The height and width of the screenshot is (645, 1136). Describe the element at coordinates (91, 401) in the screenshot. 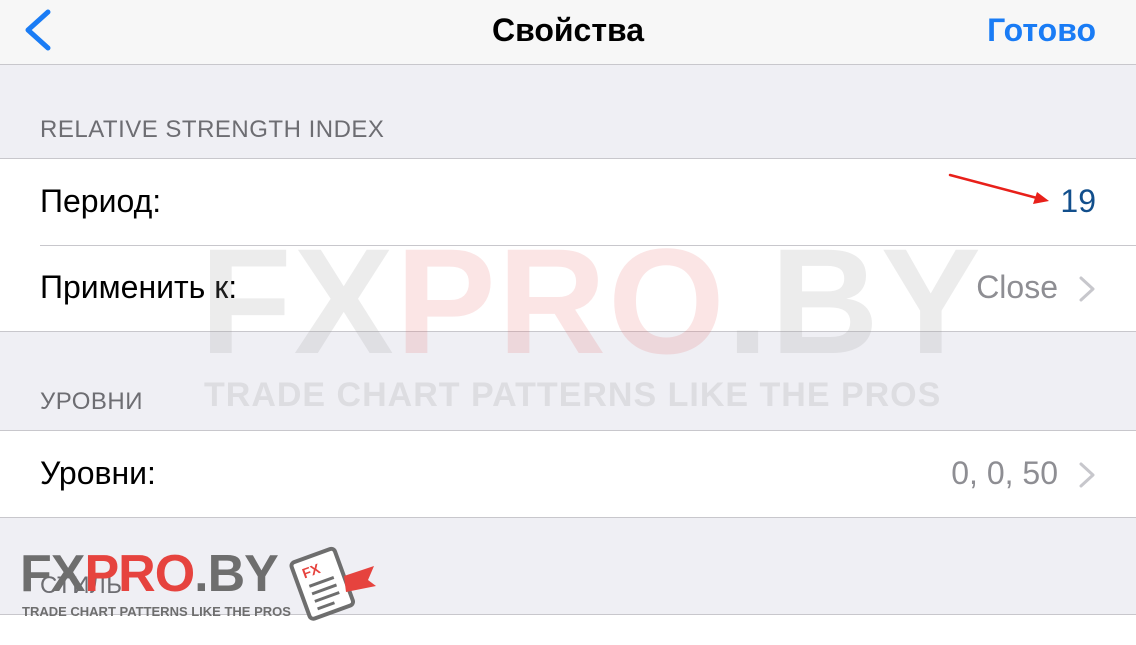

I see `section-header-levels: УРОВНИ` at that location.